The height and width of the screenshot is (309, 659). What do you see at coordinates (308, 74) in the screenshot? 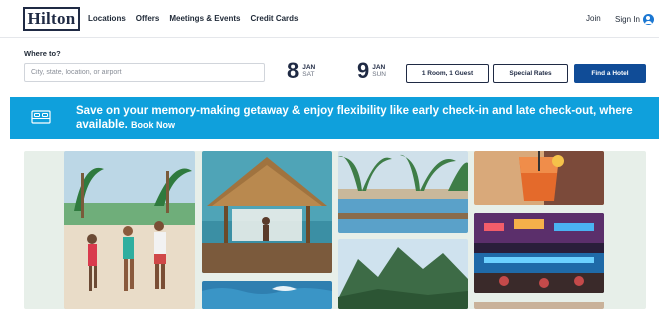
I see `checkin-weekday: SAT` at bounding box center [308, 74].